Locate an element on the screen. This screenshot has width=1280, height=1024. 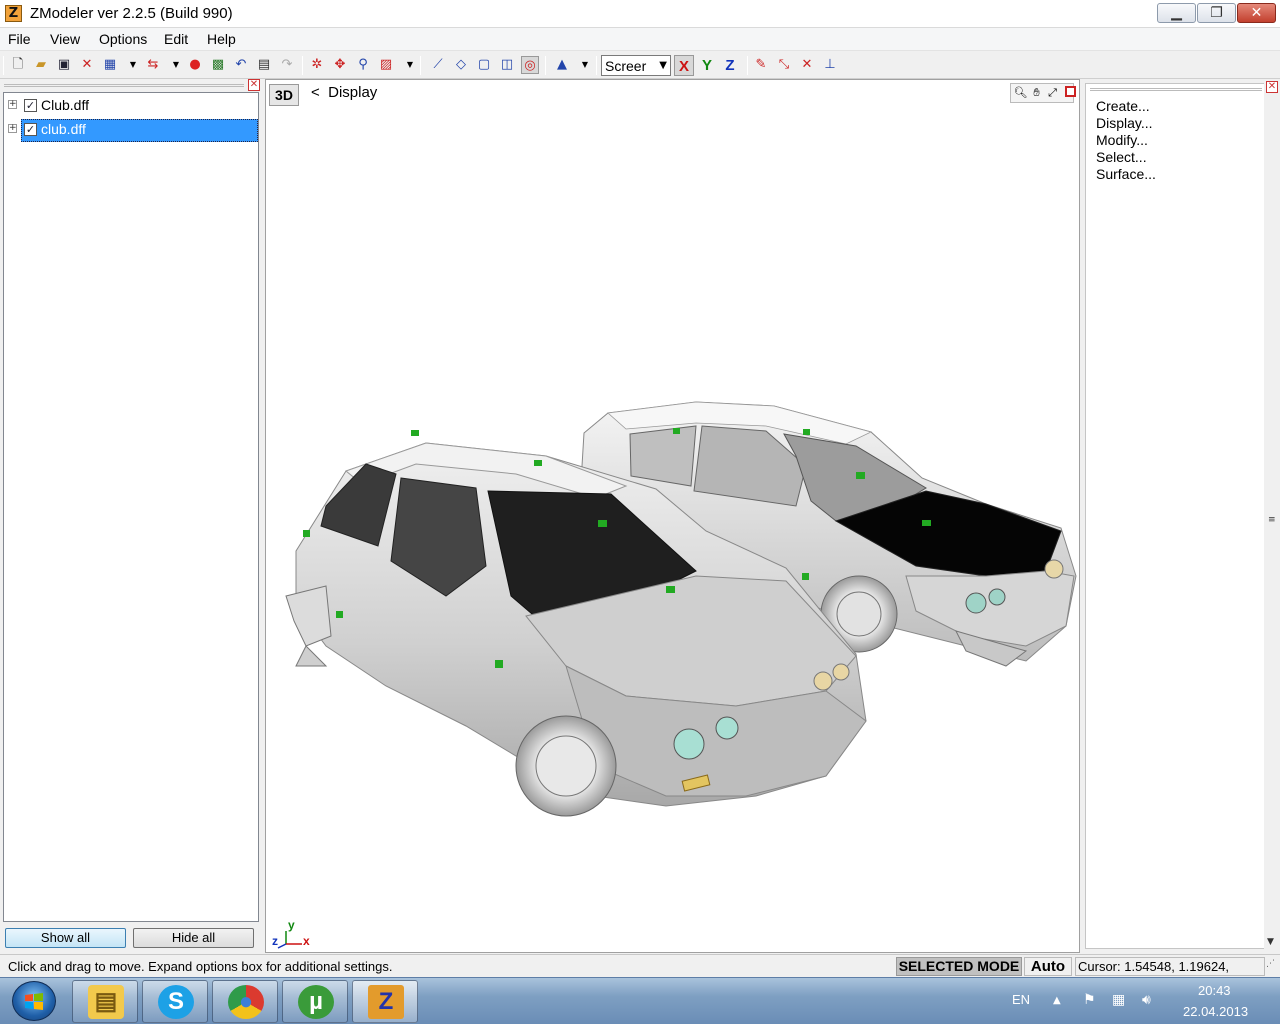
undo-icon: ↶ is located at coordinates (241, 65).